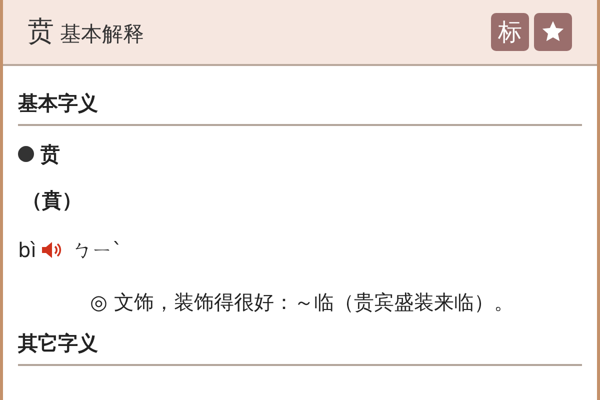  Describe the element at coordinates (26, 154) in the screenshot. I see `bullet-icon` at that location.